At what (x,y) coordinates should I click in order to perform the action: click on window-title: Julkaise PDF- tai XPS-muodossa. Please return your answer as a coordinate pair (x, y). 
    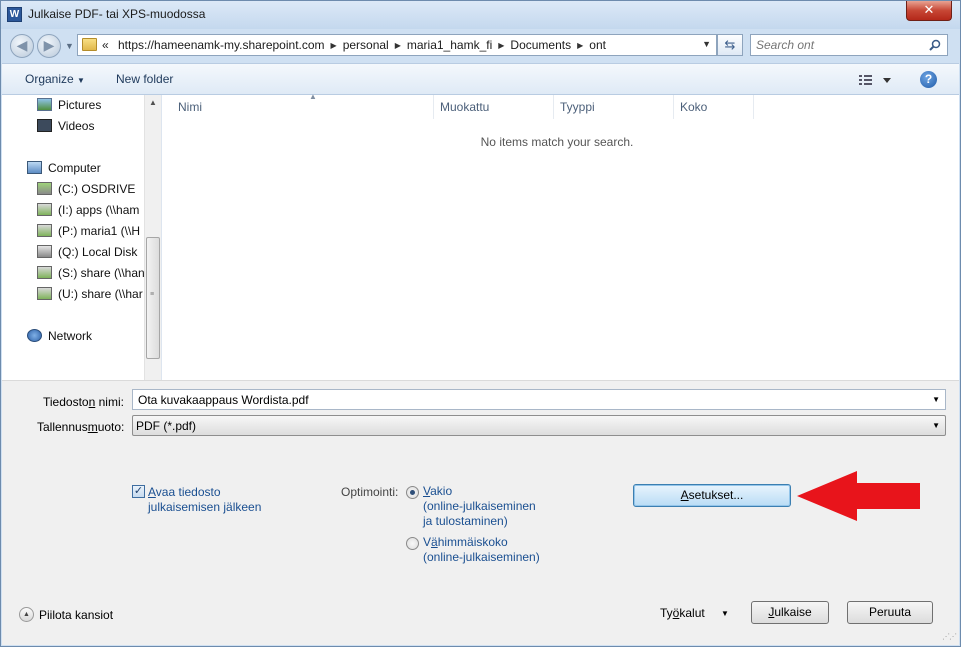
    Looking at the image, I should click on (117, 14).